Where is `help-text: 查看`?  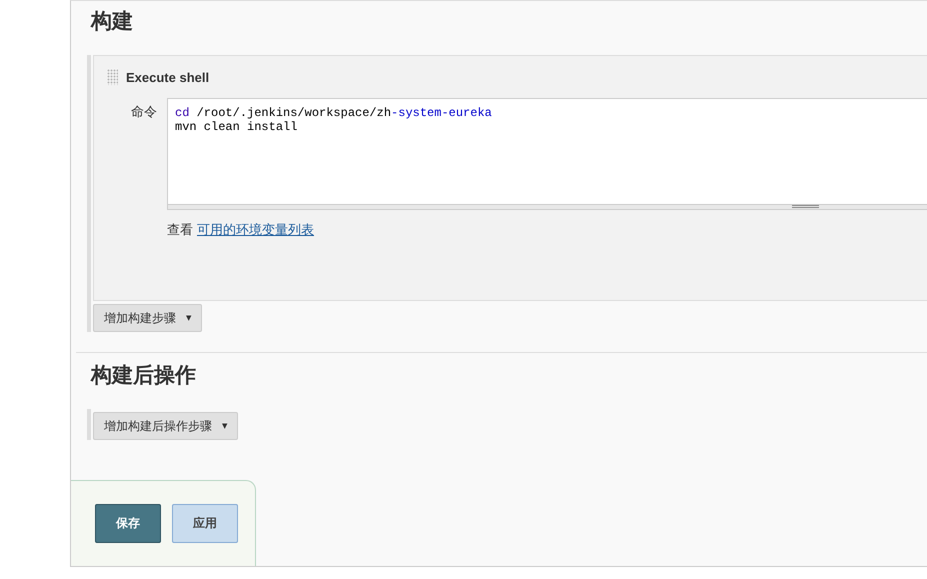 help-text: 查看 is located at coordinates (180, 230).